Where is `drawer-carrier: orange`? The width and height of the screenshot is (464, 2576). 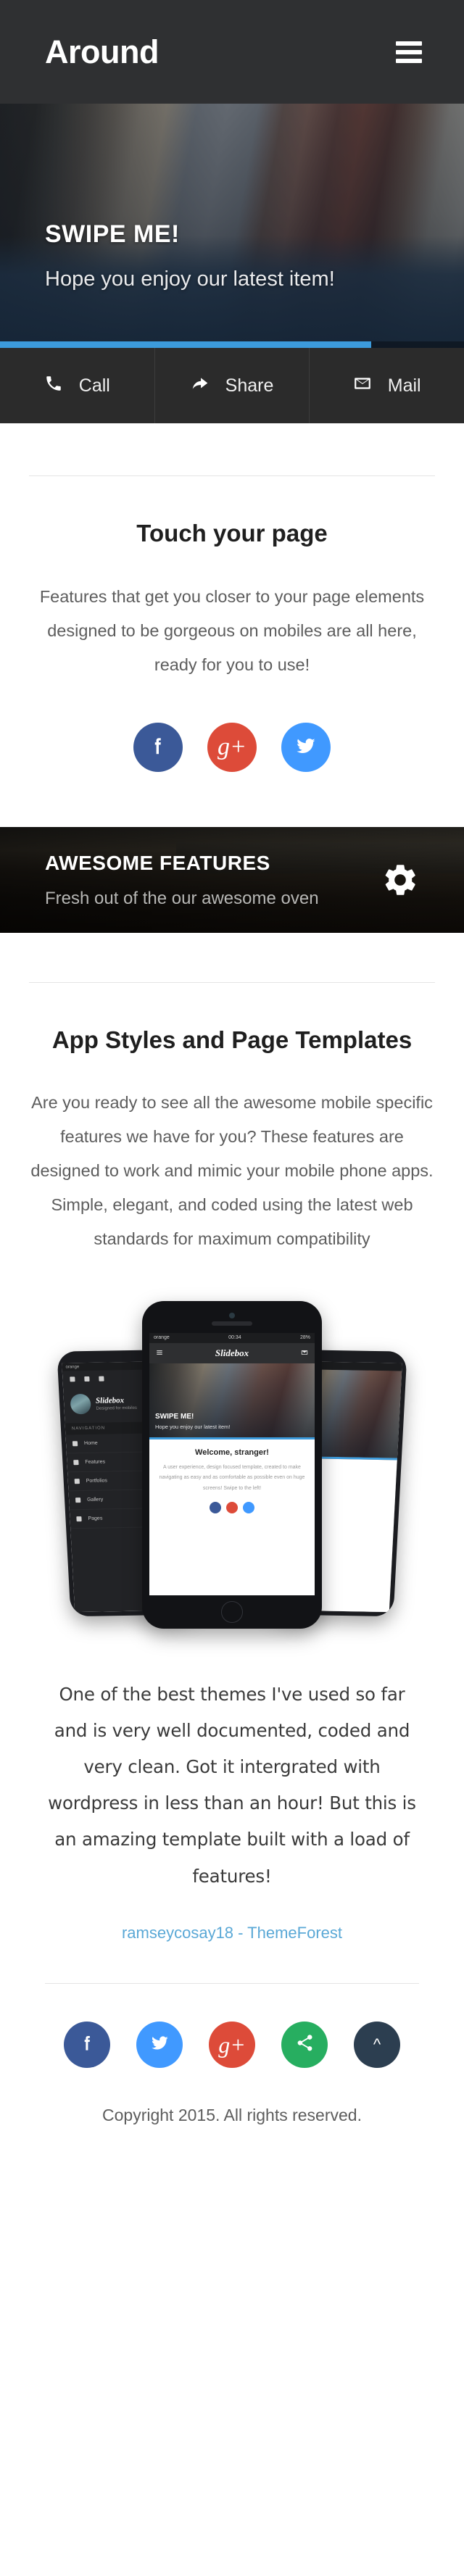 drawer-carrier: orange is located at coordinates (72, 1366).